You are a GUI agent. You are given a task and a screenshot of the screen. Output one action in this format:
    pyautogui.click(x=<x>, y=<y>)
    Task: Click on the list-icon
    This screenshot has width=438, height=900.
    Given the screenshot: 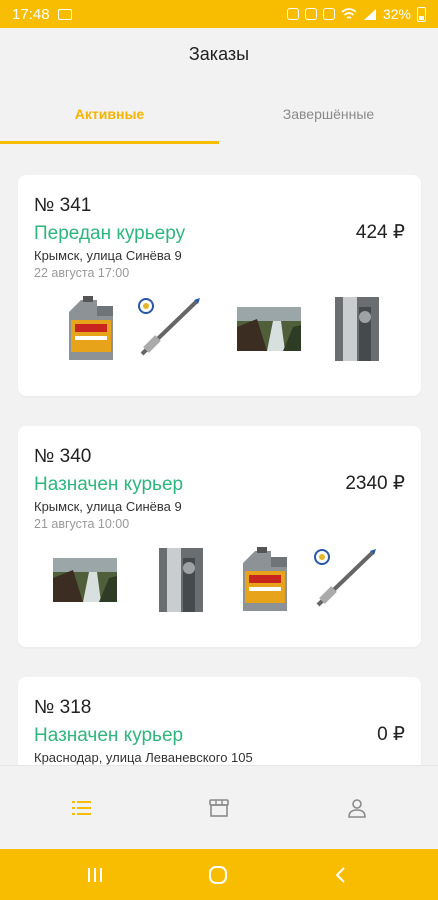 What is the action you would take?
    pyautogui.click(x=82, y=808)
    